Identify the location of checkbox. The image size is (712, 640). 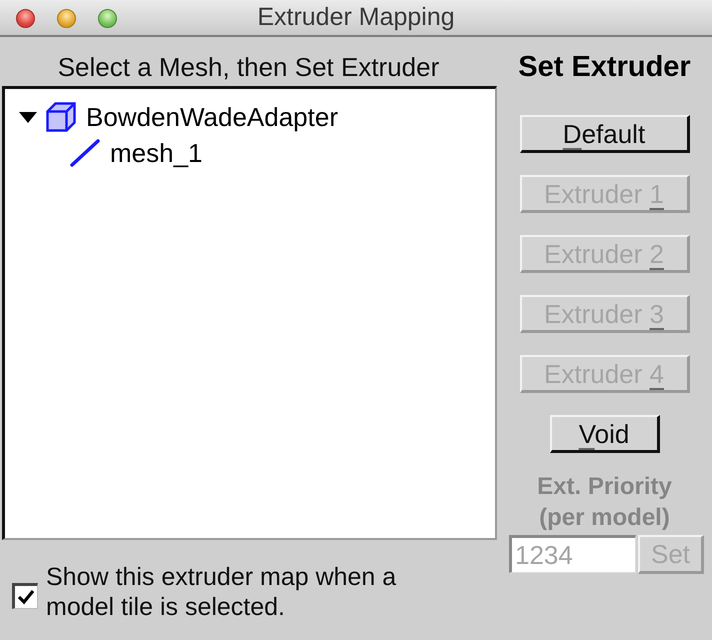
(25, 596).